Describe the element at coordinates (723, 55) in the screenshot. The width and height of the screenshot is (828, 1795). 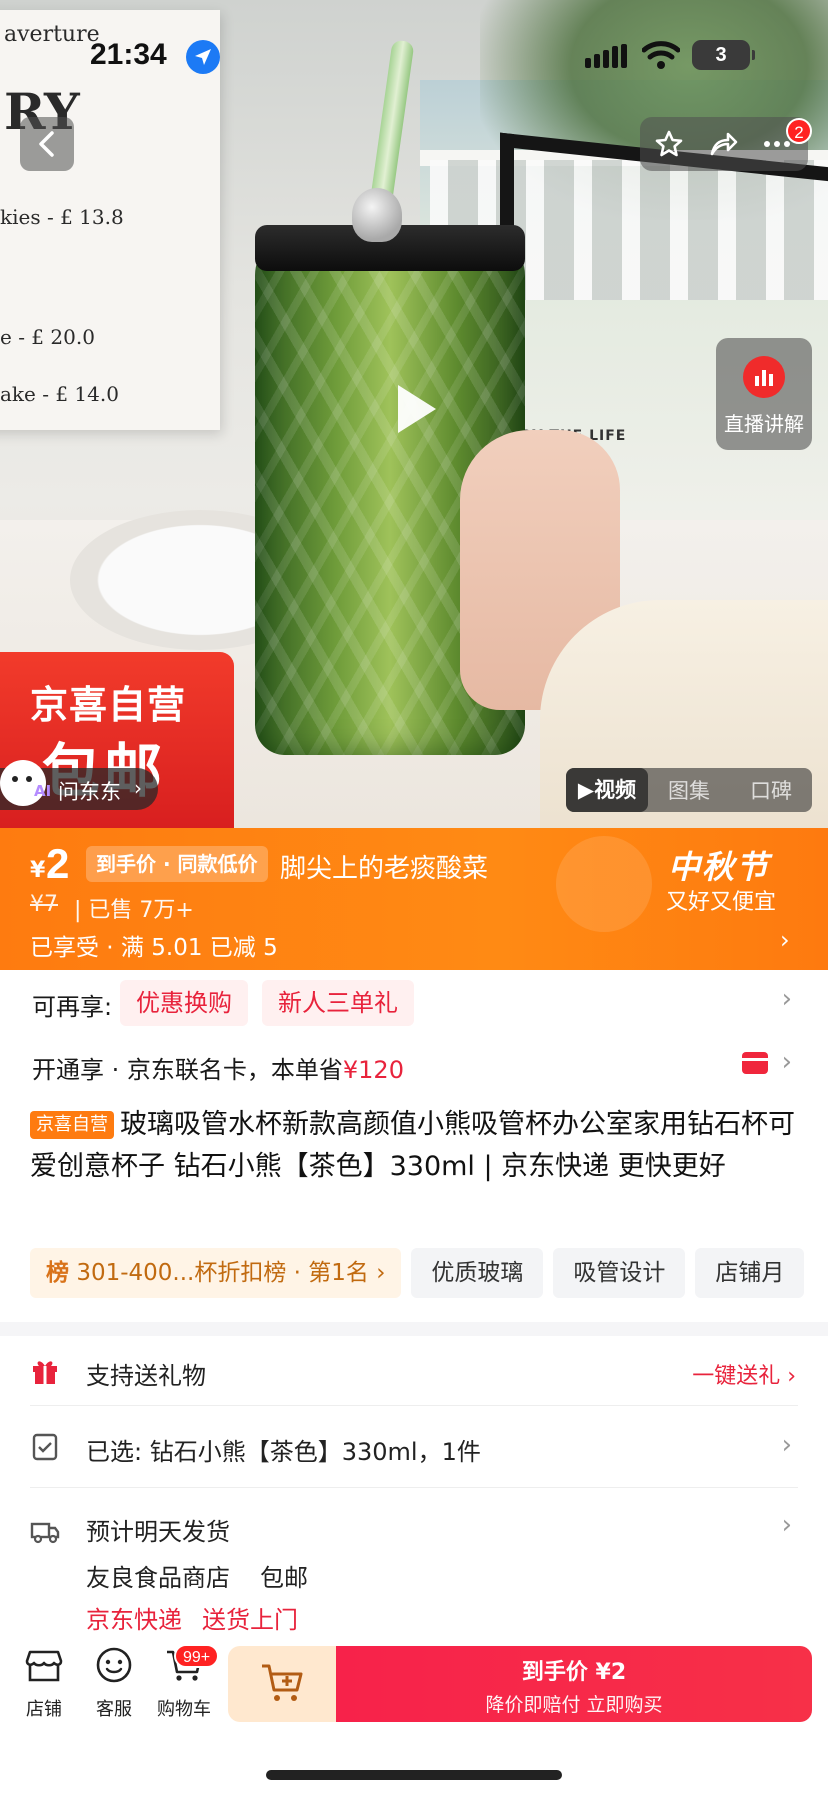
I see `battery-indicator: 3` at that location.